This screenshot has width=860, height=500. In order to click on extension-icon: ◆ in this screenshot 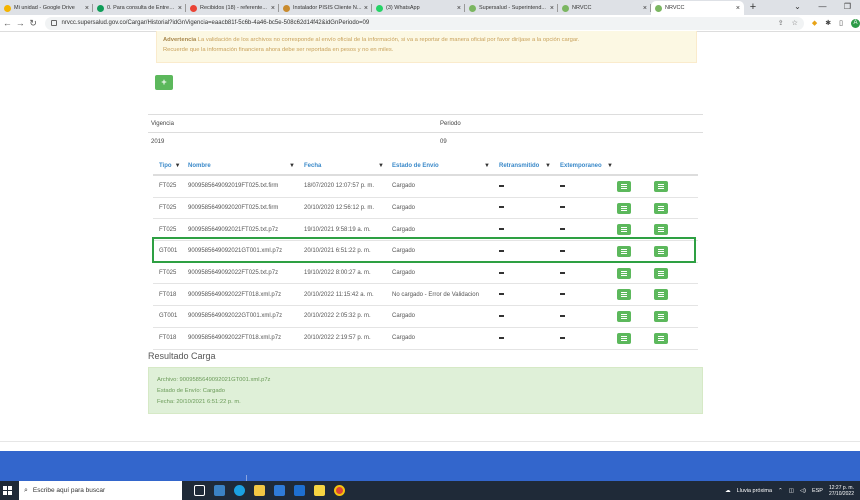, I will do `click(814, 23)`.